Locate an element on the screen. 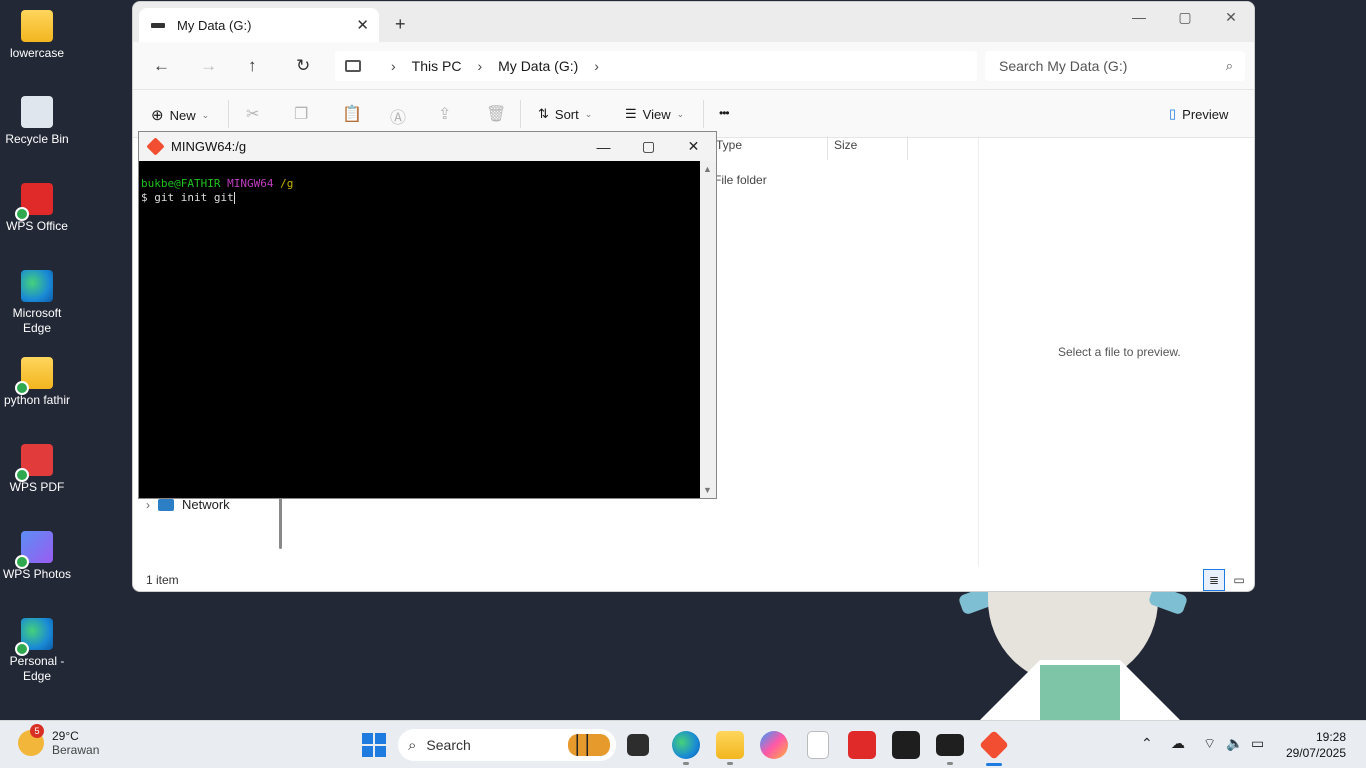  desktop-icon-wps-pdf: WPS PDF is located at coordinates (37, 469).